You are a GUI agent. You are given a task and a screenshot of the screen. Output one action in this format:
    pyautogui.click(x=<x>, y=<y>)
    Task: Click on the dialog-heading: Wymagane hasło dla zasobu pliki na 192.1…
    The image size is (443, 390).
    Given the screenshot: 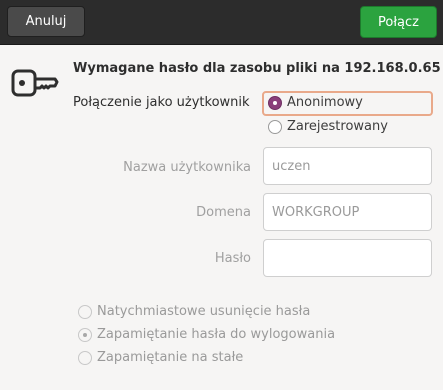 What is the action you would take?
    pyautogui.click(x=257, y=68)
    